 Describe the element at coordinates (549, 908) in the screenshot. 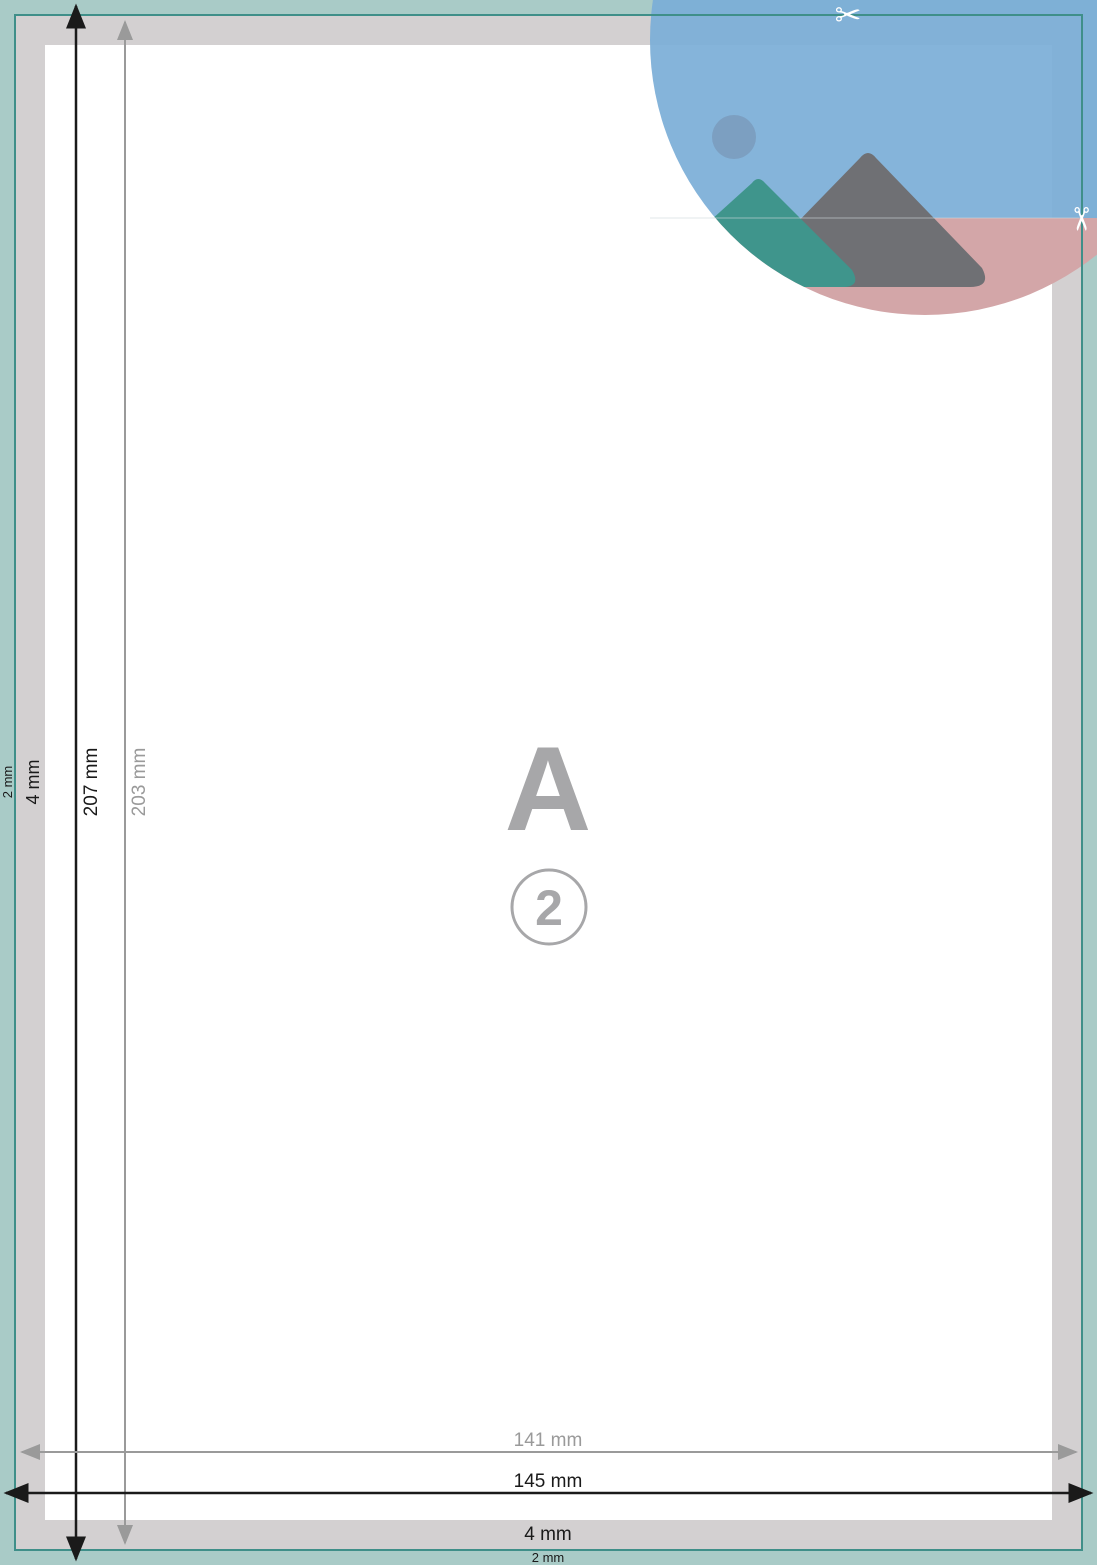

I see `page-number: 2` at that location.